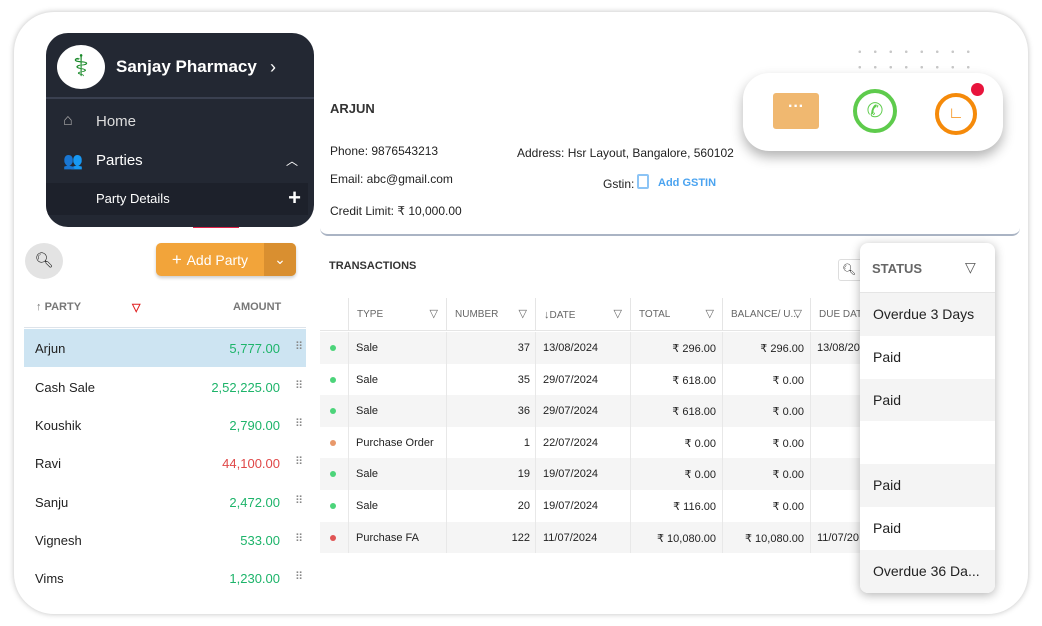 The image size is (1042, 626). What do you see at coordinates (956, 114) in the screenshot?
I see `alarm-clock-icon: ∟` at bounding box center [956, 114].